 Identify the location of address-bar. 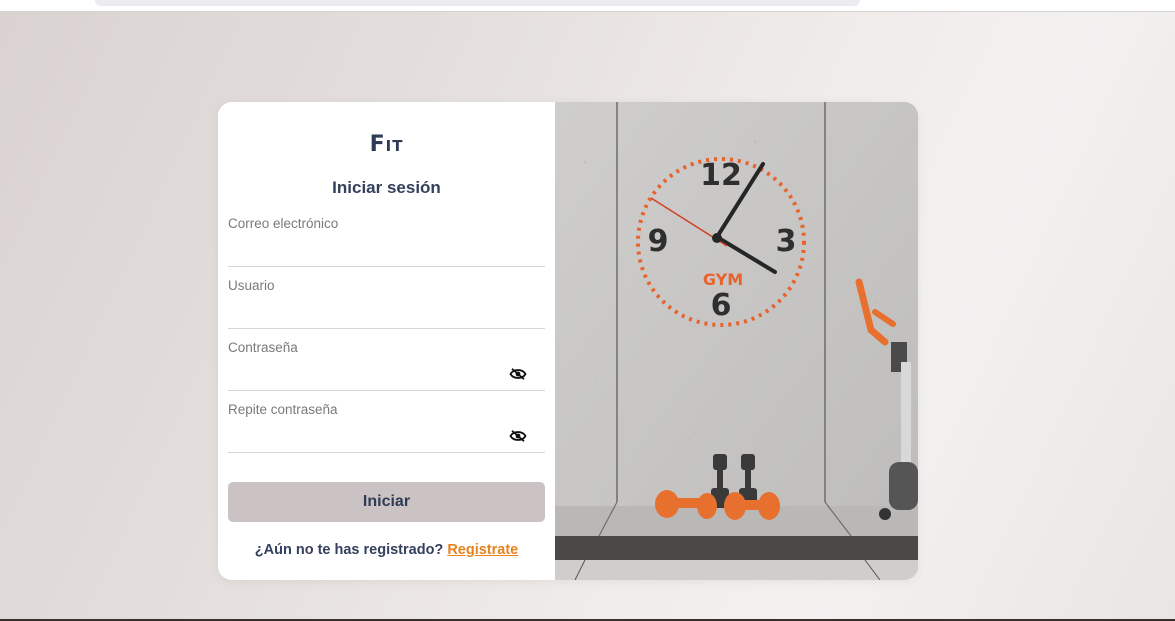
(477, 3).